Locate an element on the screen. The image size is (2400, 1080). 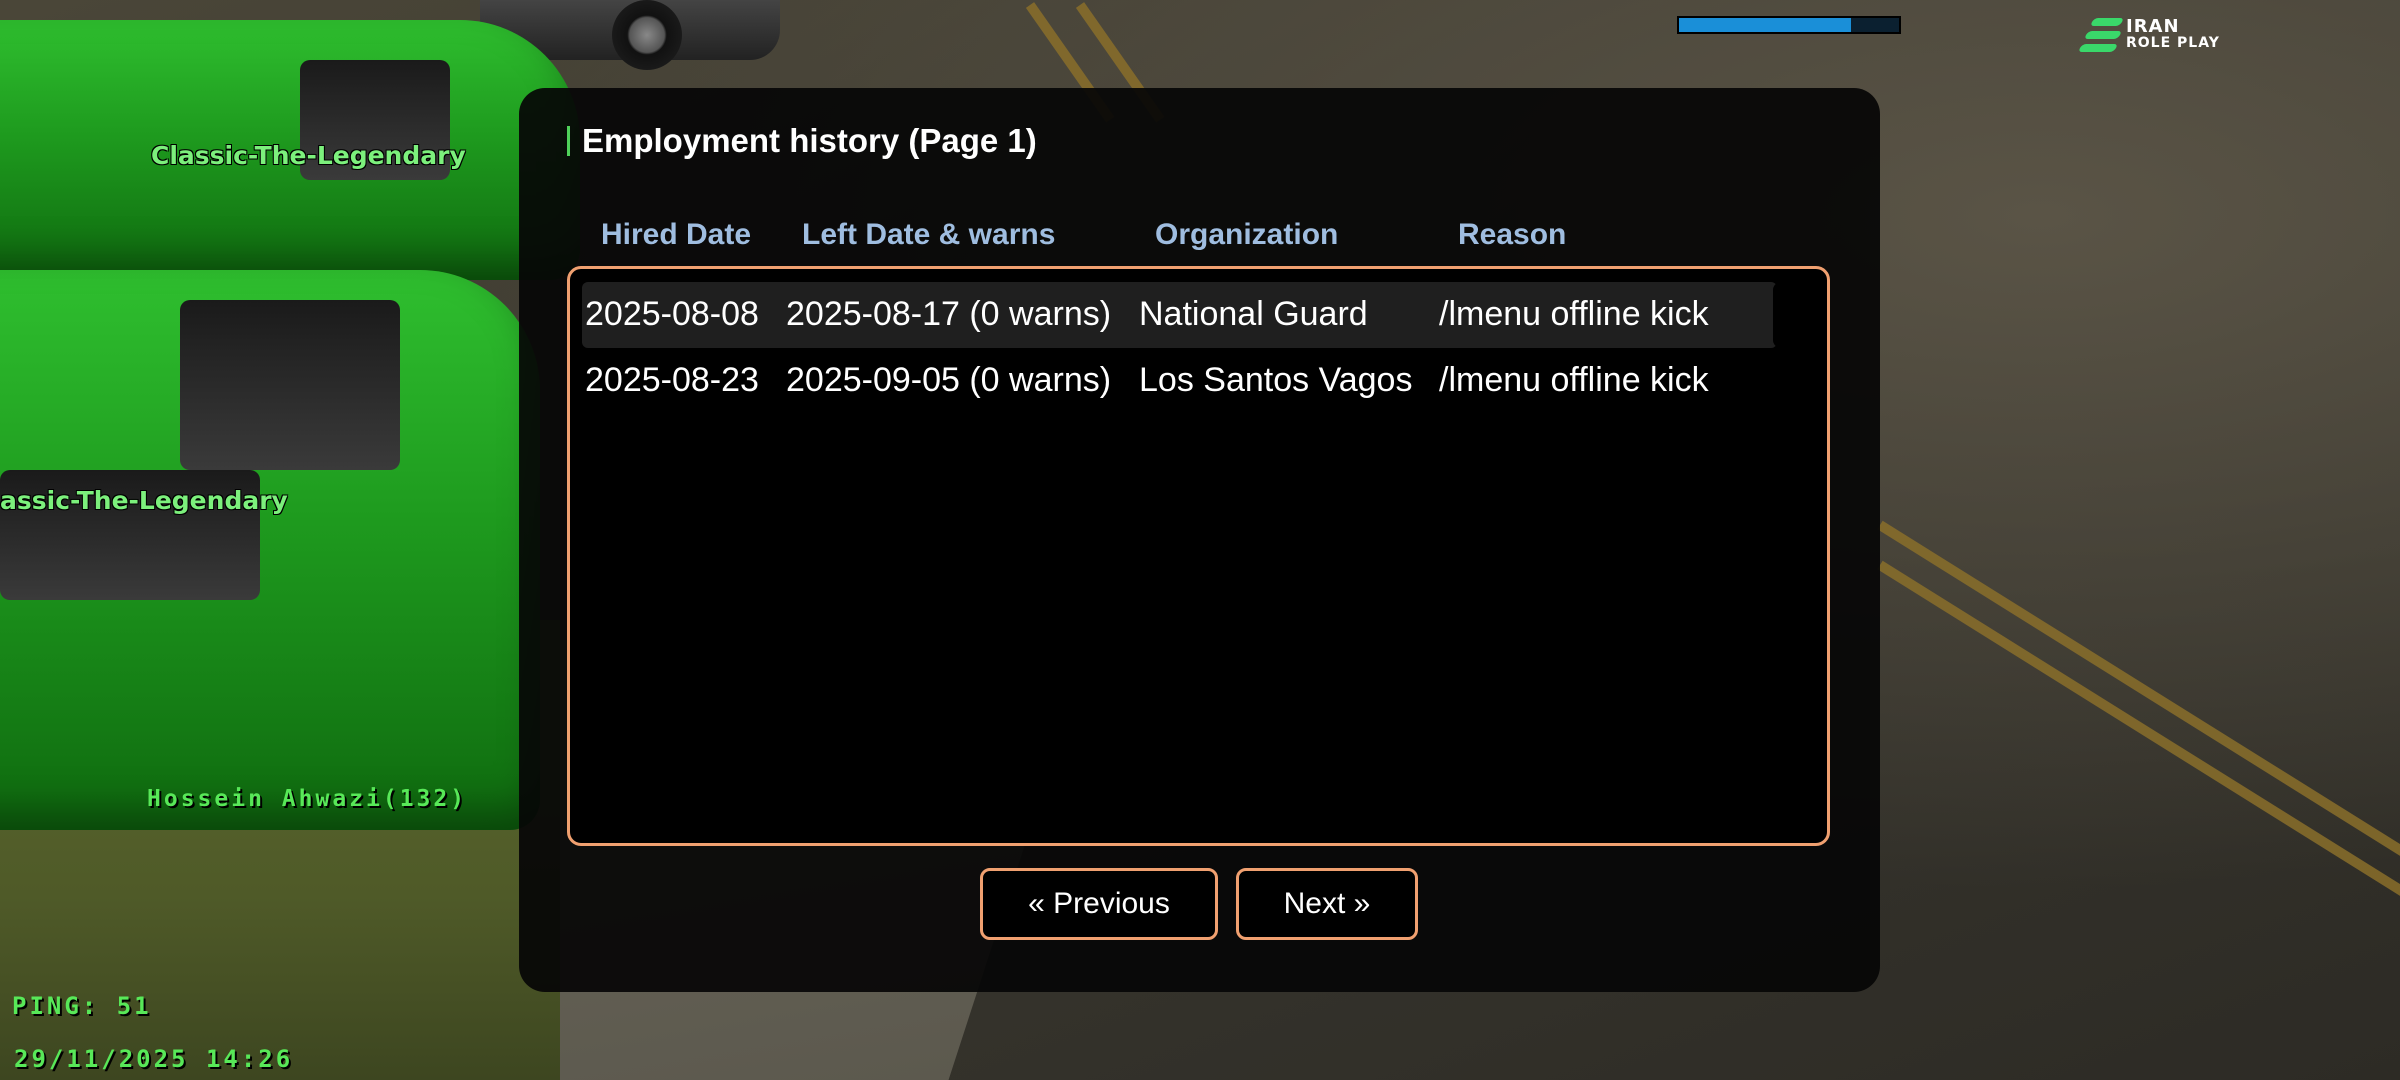
cell-organization: Los Santos Vagos is located at coordinates (1276, 380).